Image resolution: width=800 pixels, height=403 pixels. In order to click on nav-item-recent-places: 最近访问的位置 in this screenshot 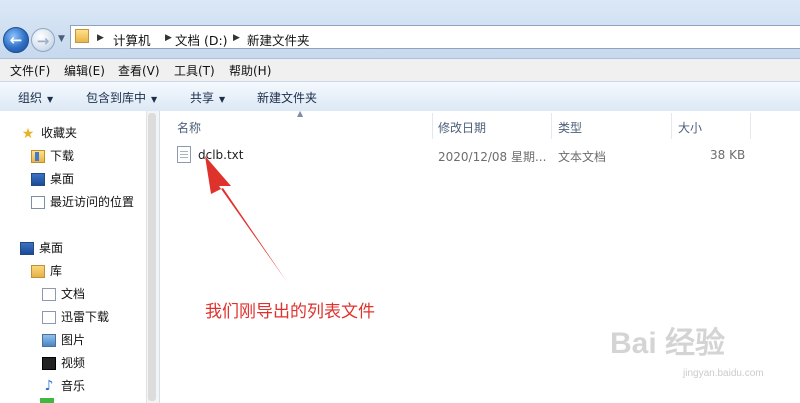, I will do `click(82, 202)`.